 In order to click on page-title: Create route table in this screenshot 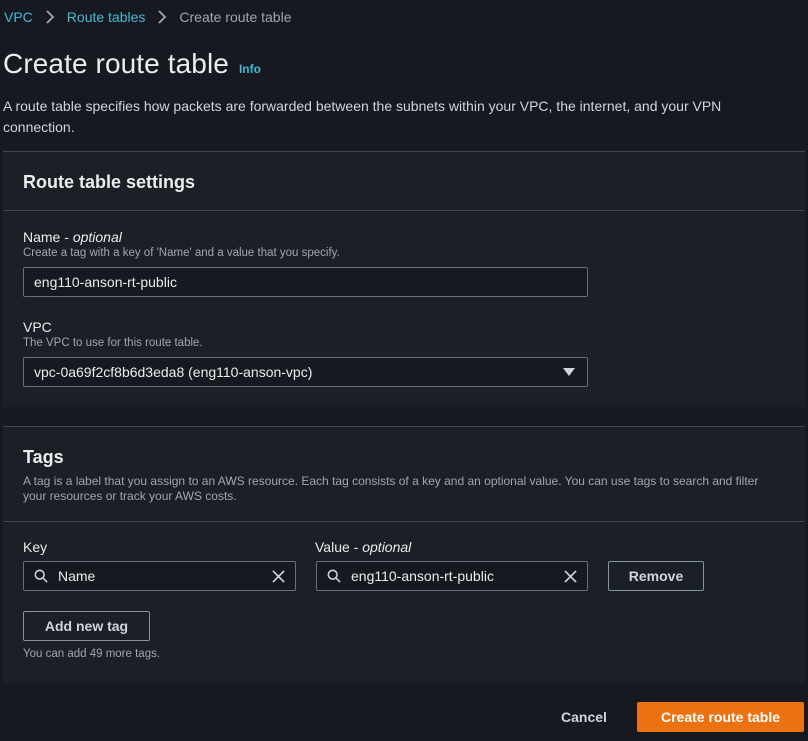, I will do `click(116, 63)`.